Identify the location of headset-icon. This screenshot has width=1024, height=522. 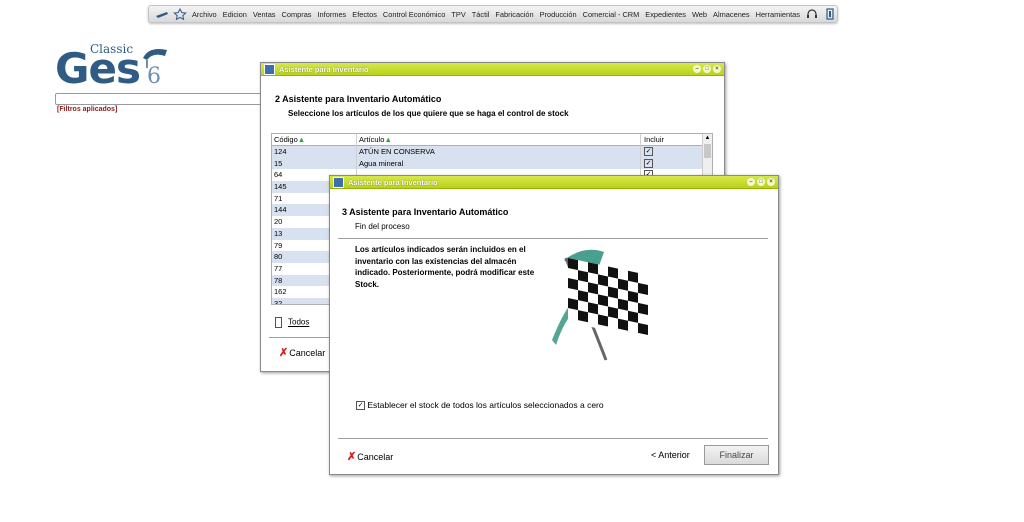
(812, 14).